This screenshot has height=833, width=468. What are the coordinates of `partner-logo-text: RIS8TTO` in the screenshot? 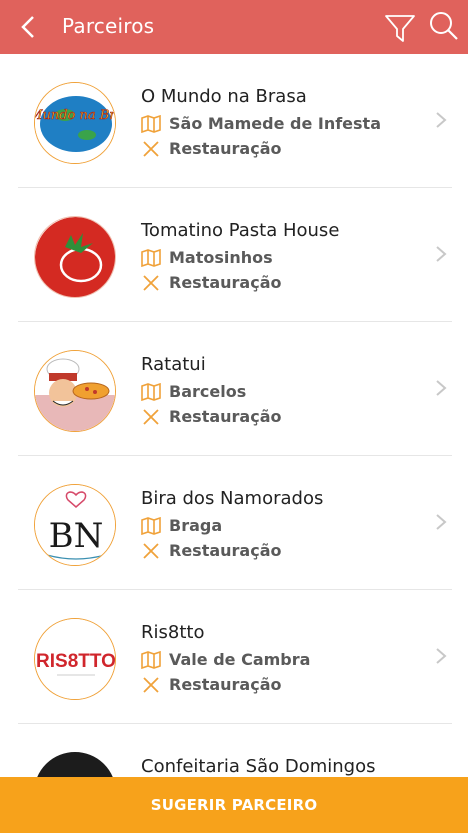 It's located at (76, 661).